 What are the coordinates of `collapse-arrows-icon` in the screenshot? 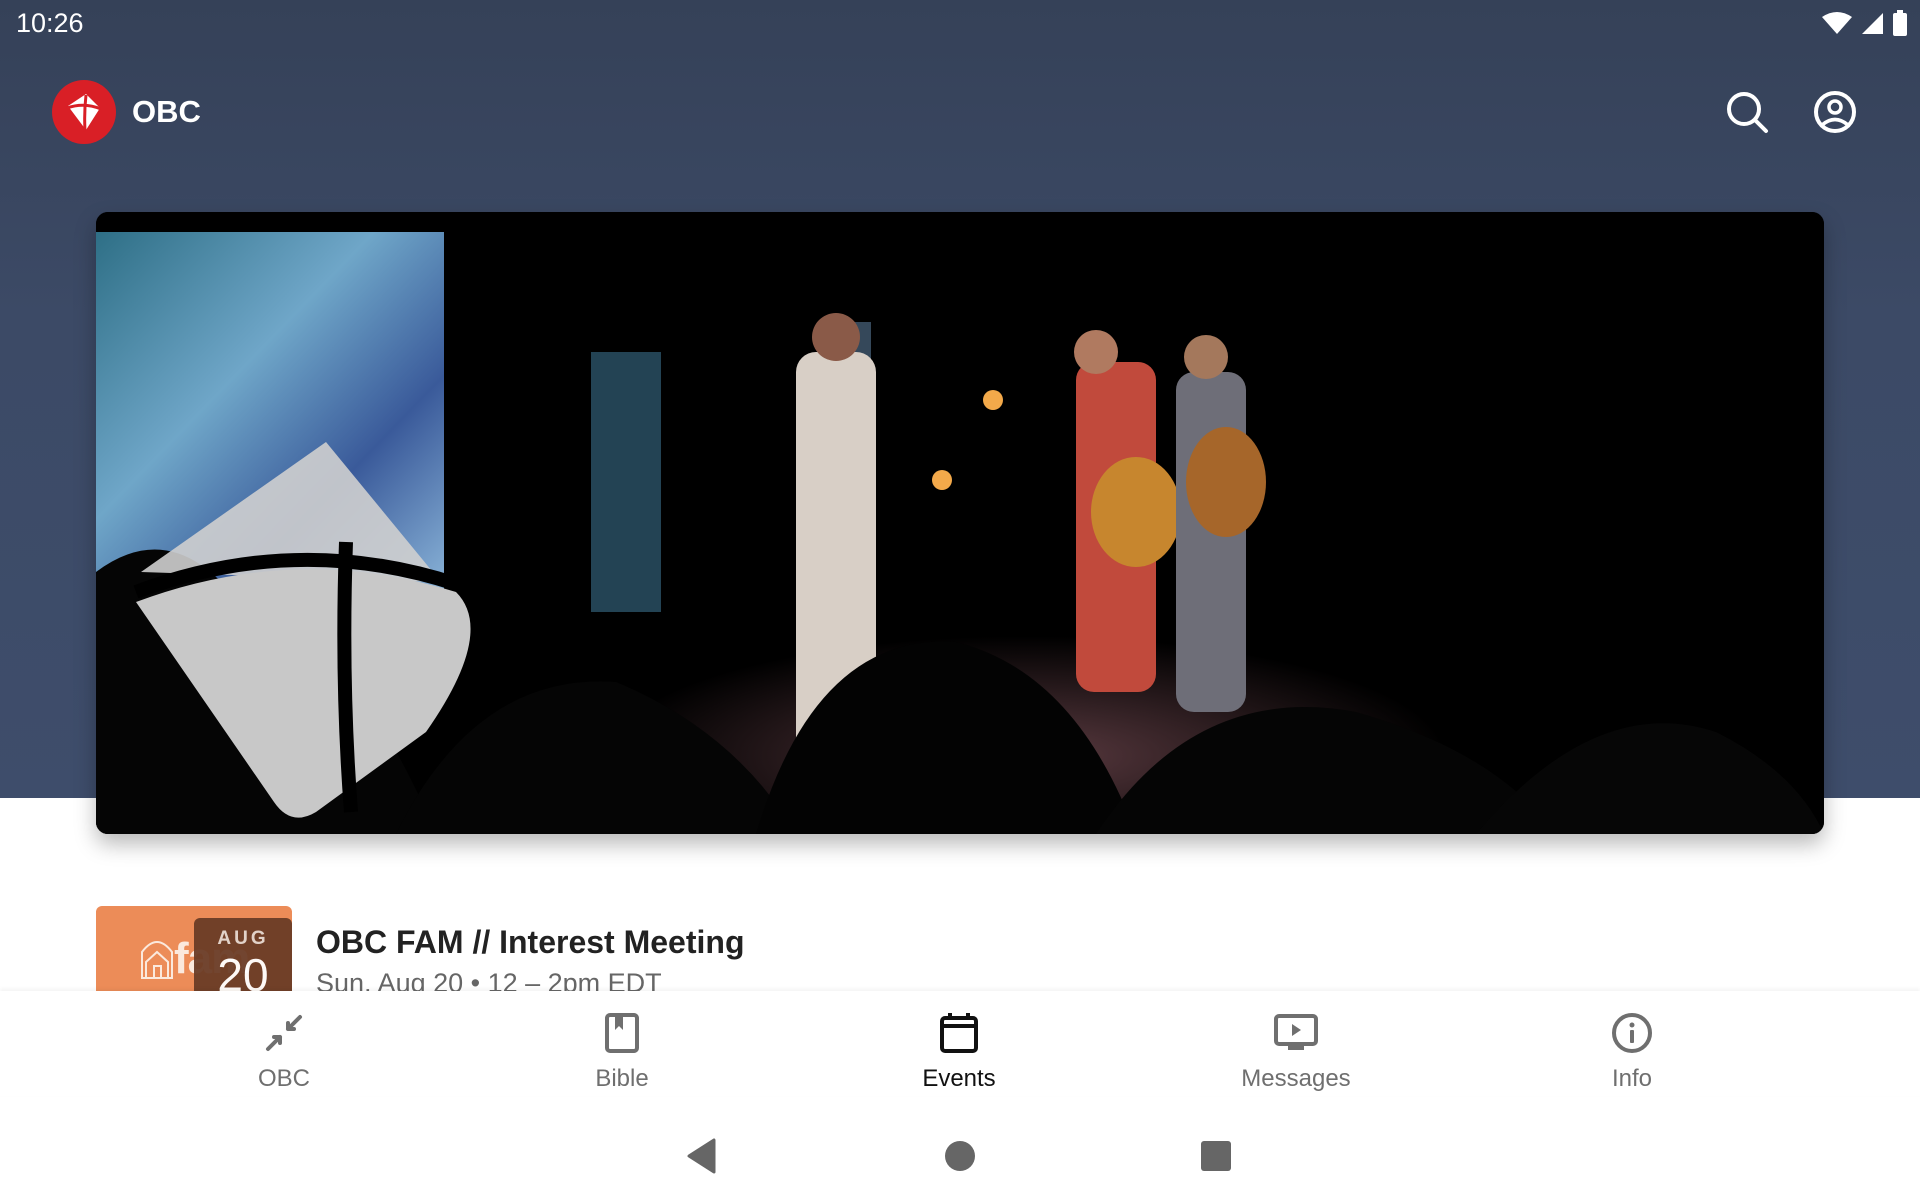 It's located at (284, 1033).